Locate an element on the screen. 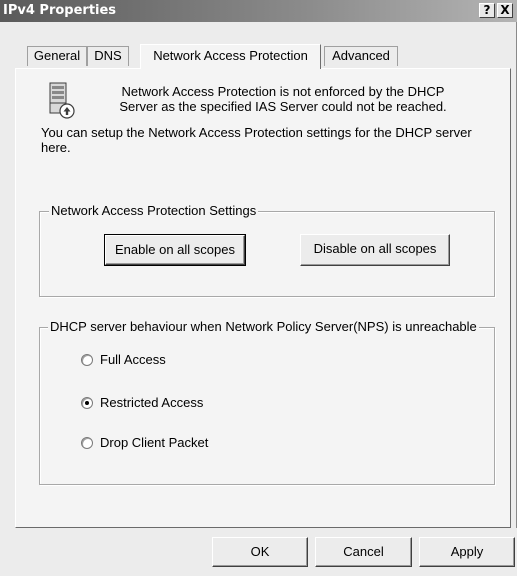  full-access-label: Full Access is located at coordinates (133, 360).